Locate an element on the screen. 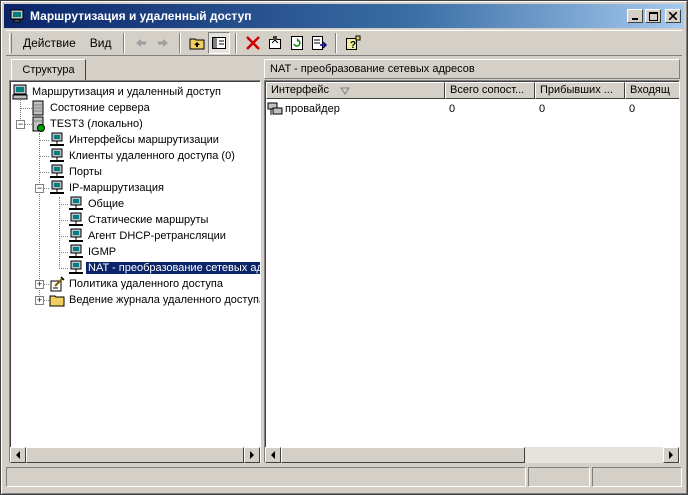 The height and width of the screenshot is (495, 688). up-folder-icon is located at coordinates (197, 44).